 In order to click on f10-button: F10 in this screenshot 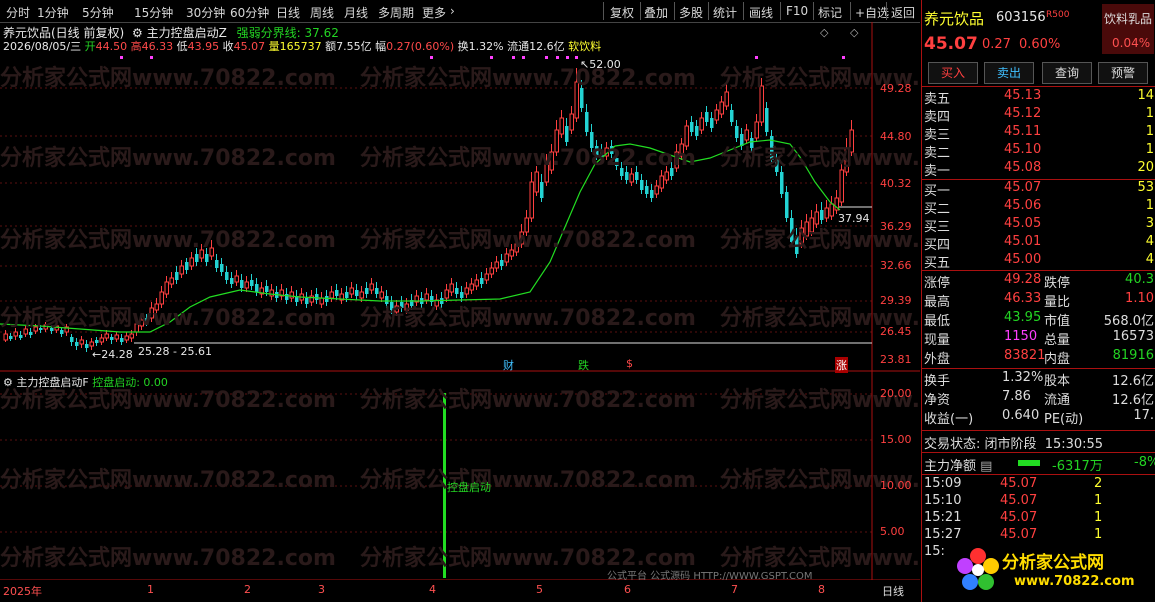, I will do `click(797, 11)`.